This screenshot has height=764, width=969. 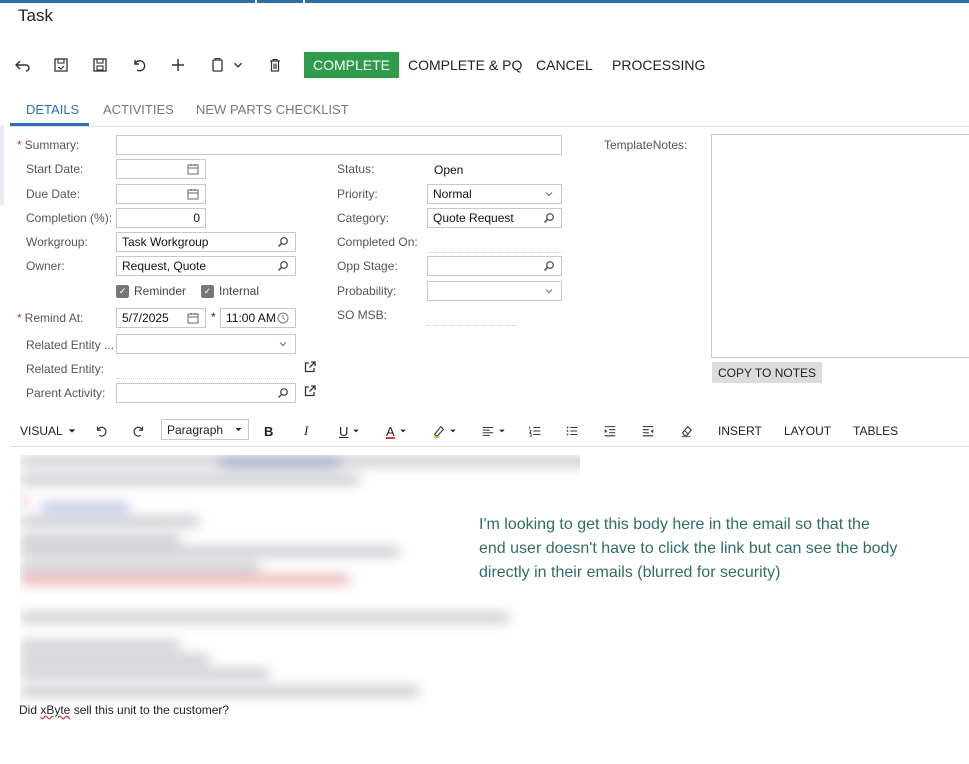 I want to click on layout-menu: LAYOUT, so click(x=807, y=431).